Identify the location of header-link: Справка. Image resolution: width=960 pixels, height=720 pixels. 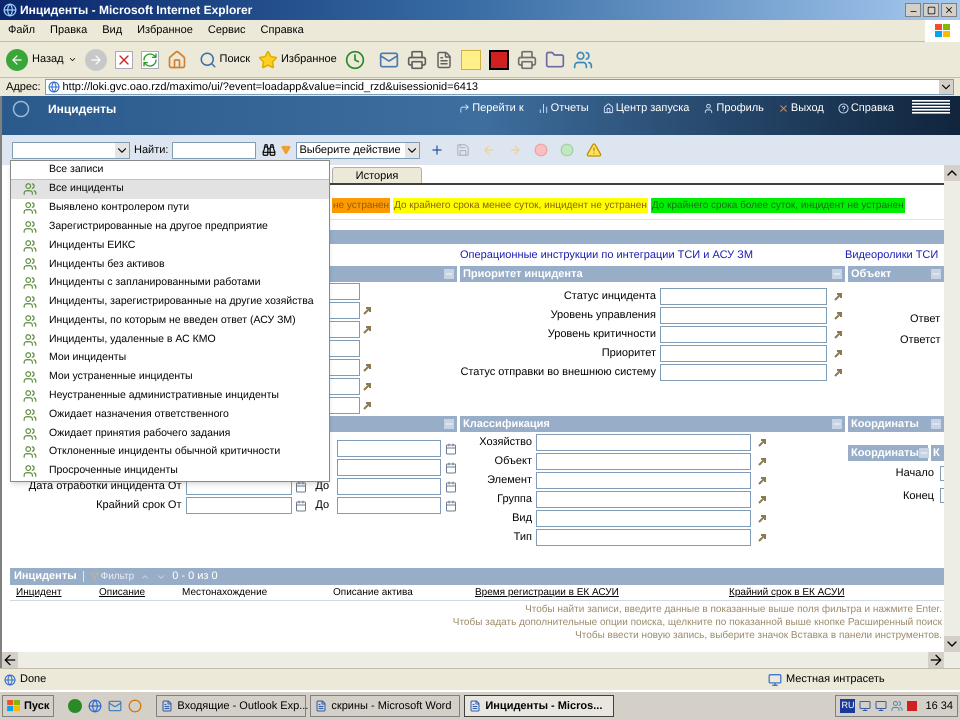
(866, 108).